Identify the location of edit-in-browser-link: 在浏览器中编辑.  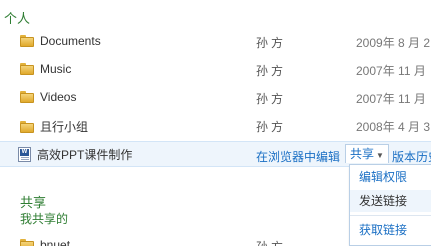
(298, 156).